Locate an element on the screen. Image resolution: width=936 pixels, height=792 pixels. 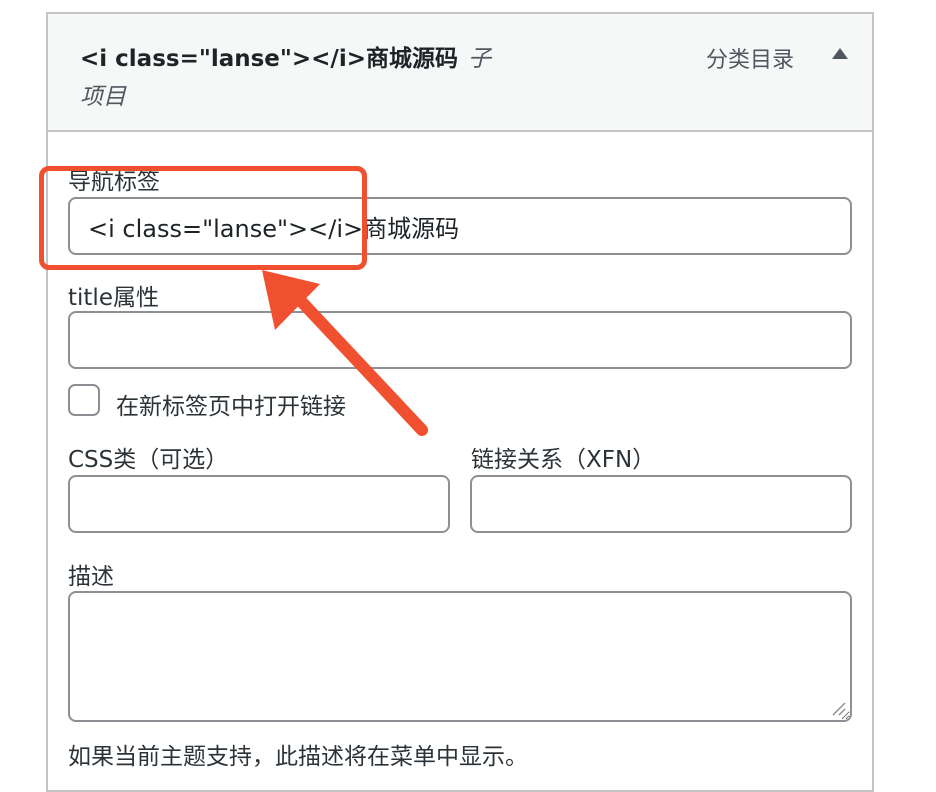
css-classes-label: CSS类（可选） is located at coordinates (148, 460).